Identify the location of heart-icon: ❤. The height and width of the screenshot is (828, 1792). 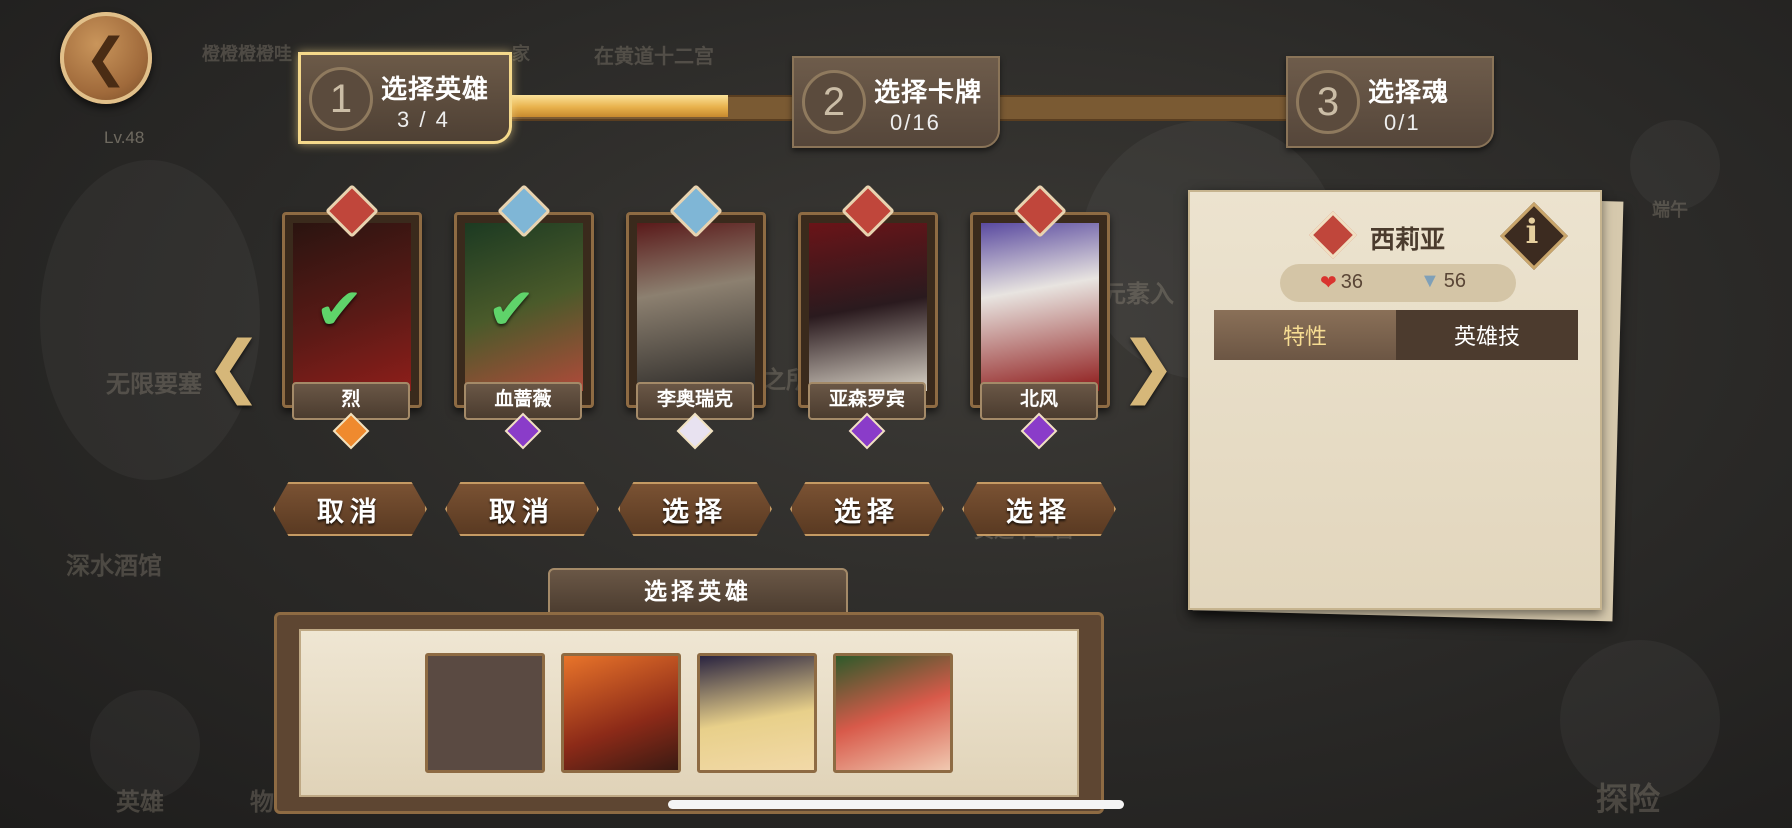
(1328, 283).